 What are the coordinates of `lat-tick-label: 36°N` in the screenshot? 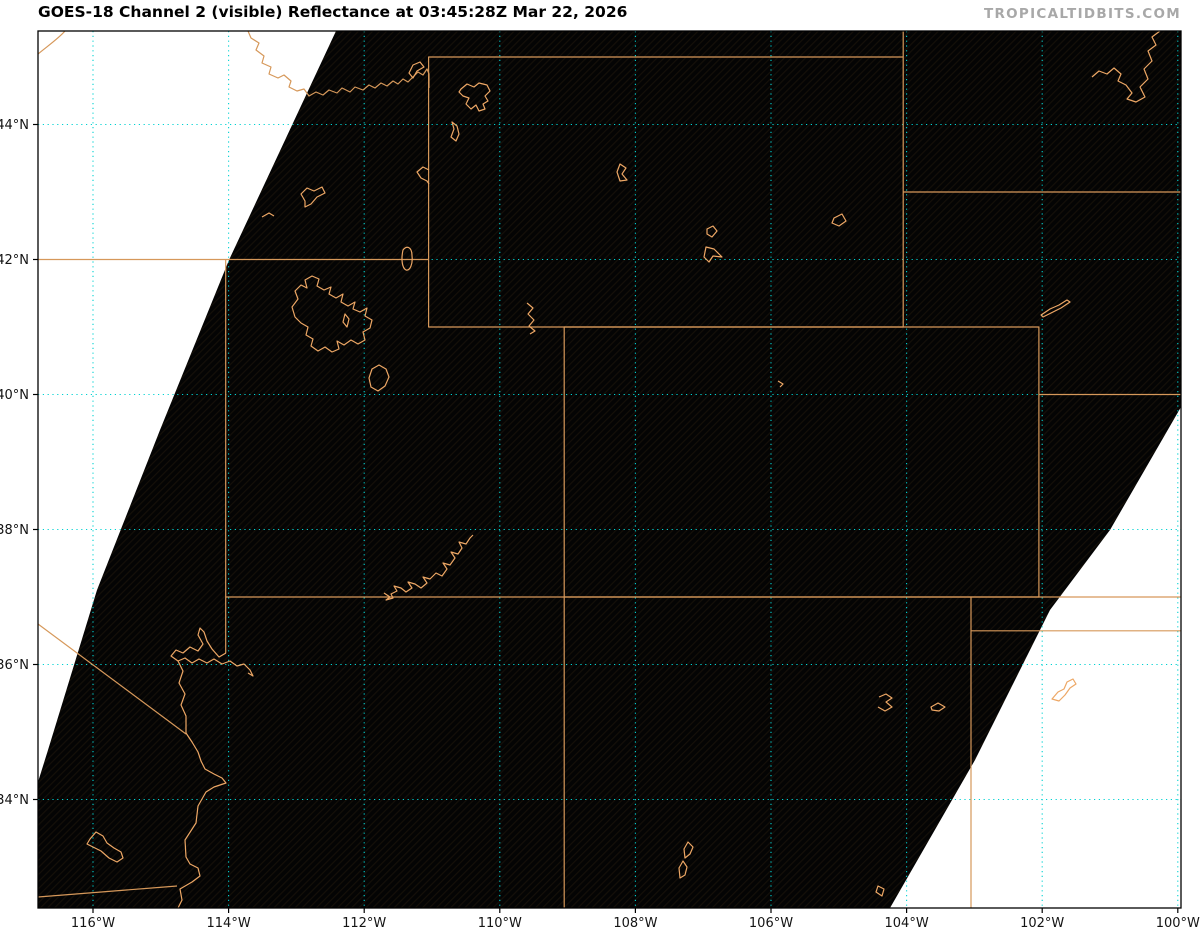 It's located at (14, 665).